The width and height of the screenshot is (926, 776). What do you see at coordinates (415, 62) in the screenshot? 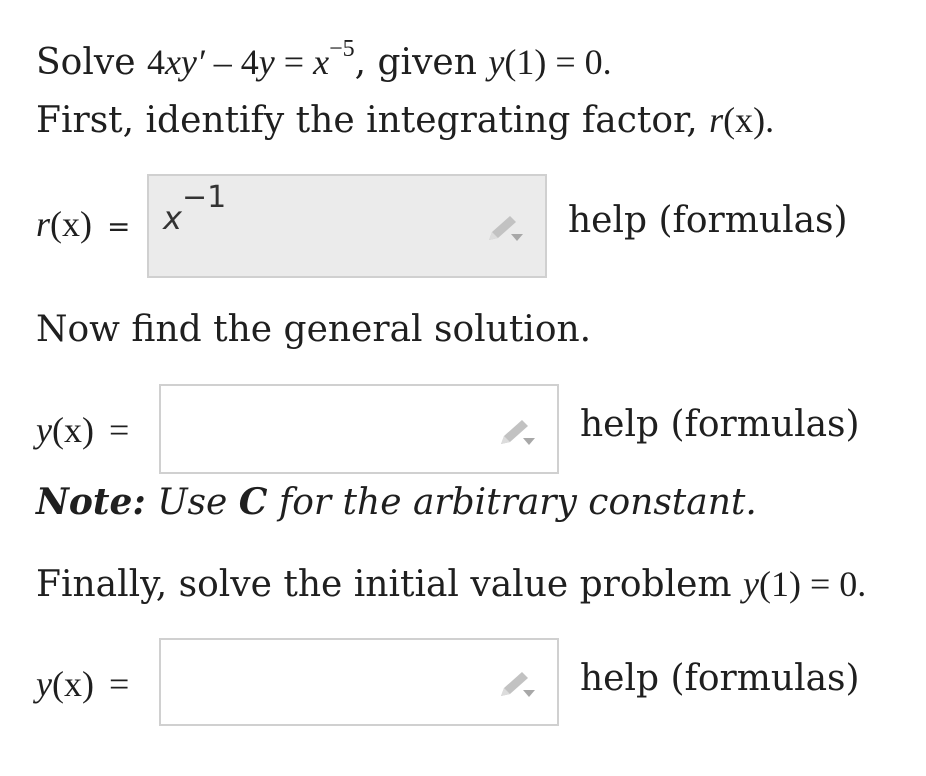
I see `given-text: , given` at bounding box center [415, 62].